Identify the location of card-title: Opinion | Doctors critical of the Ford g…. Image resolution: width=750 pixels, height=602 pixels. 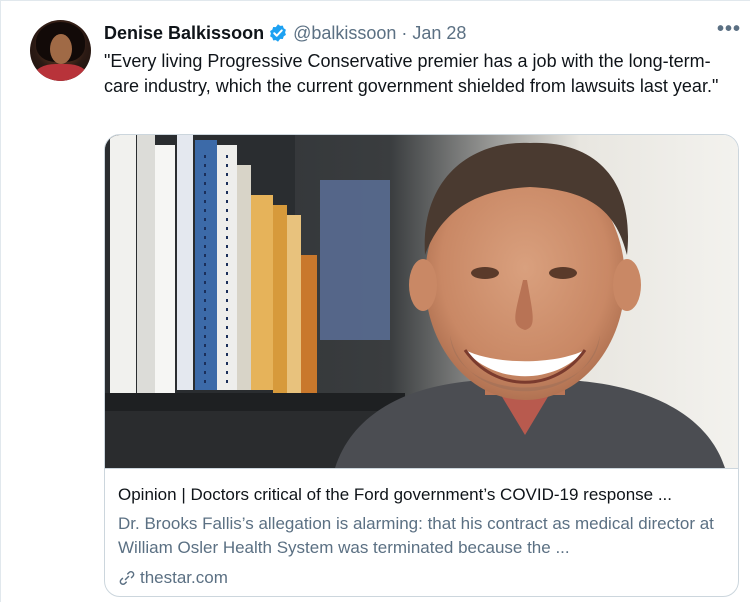
(423, 495).